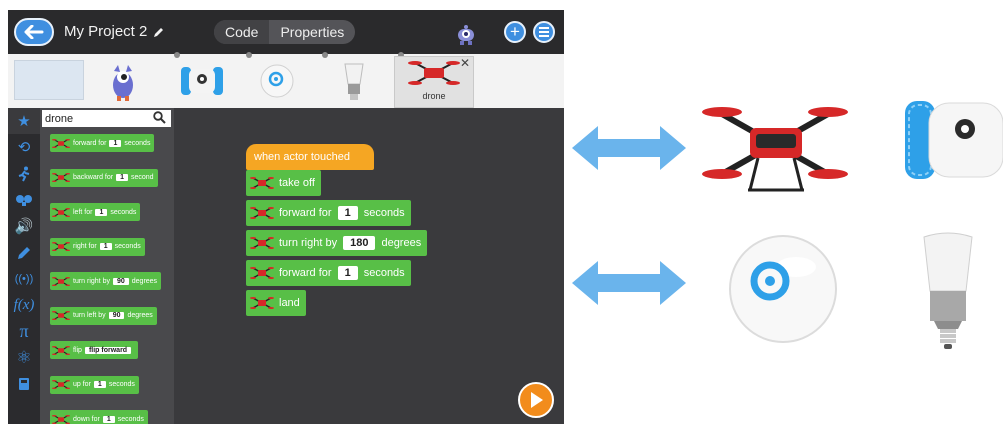 This screenshot has height=424, width=1003. Describe the element at coordinates (337, 243) in the screenshot. I see `script-block: turn right by 180 degrees` at that location.